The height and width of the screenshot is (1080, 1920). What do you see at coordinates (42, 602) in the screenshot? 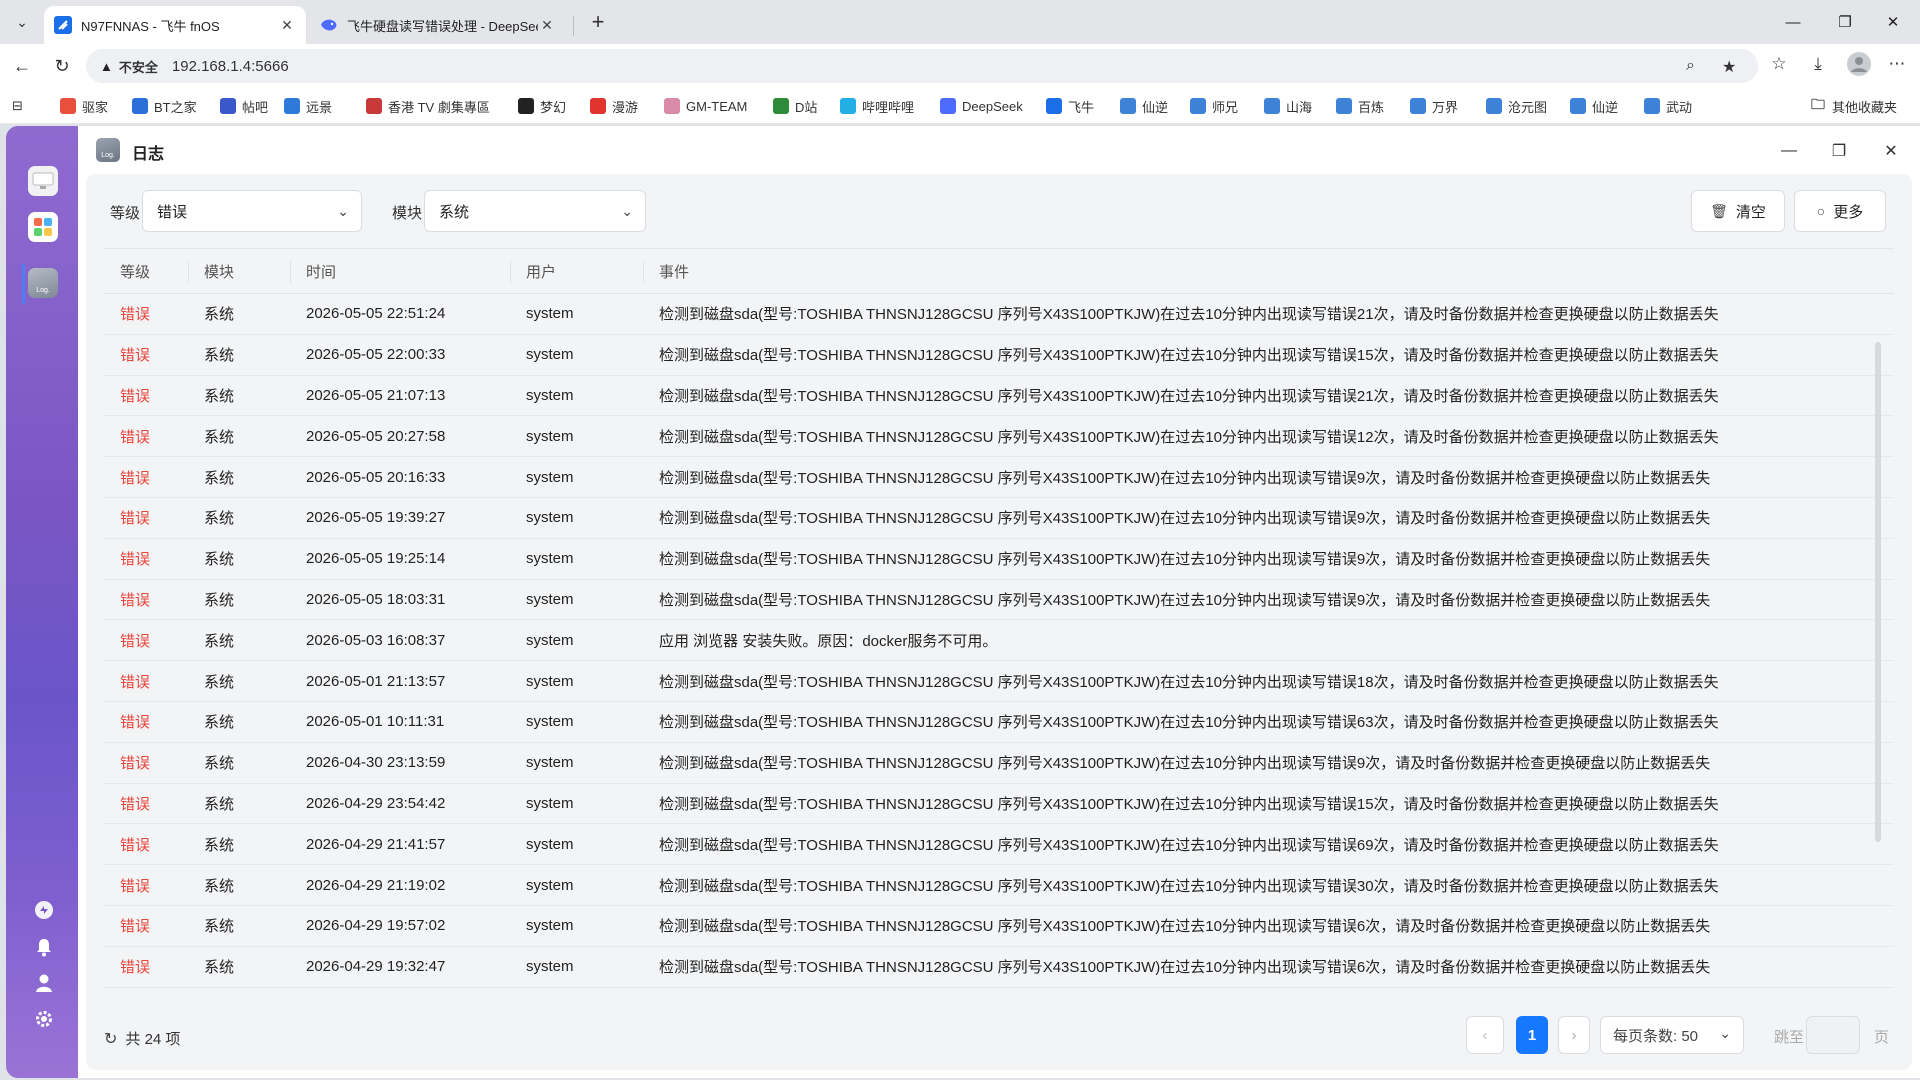
I see `desktop-dock: Log.` at bounding box center [42, 602].